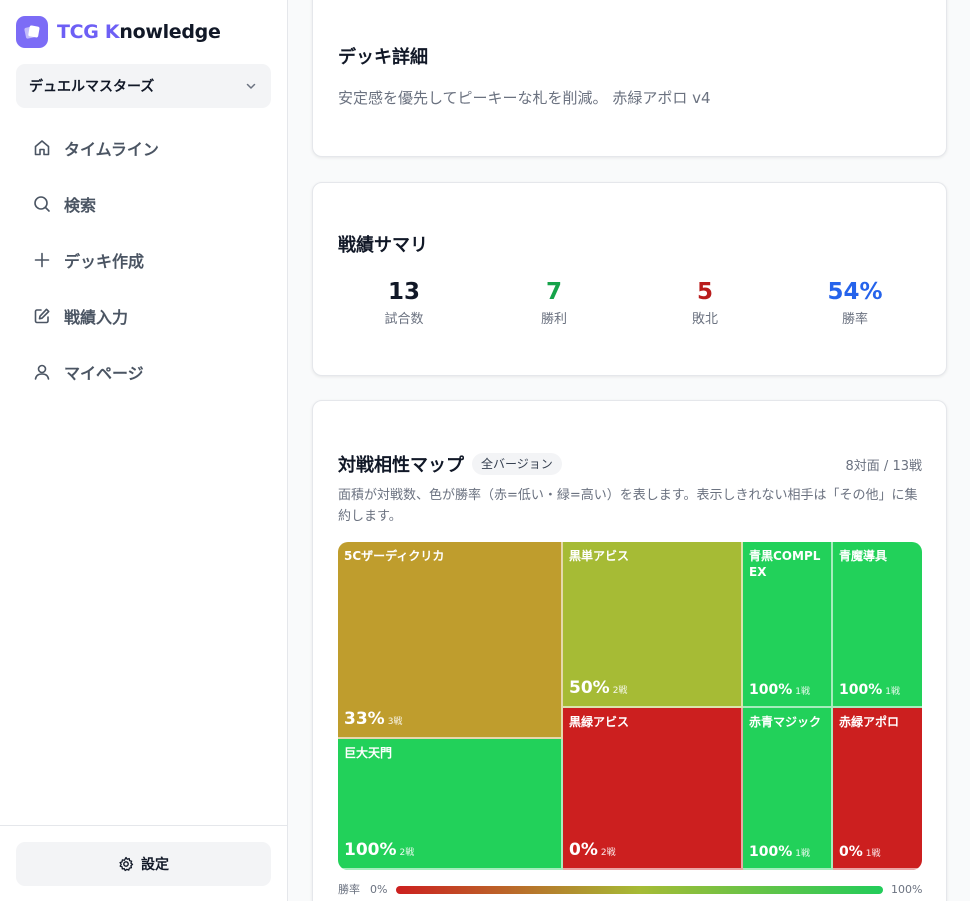  What do you see at coordinates (403, 292) in the screenshot?
I see `stat-value: 13` at bounding box center [403, 292].